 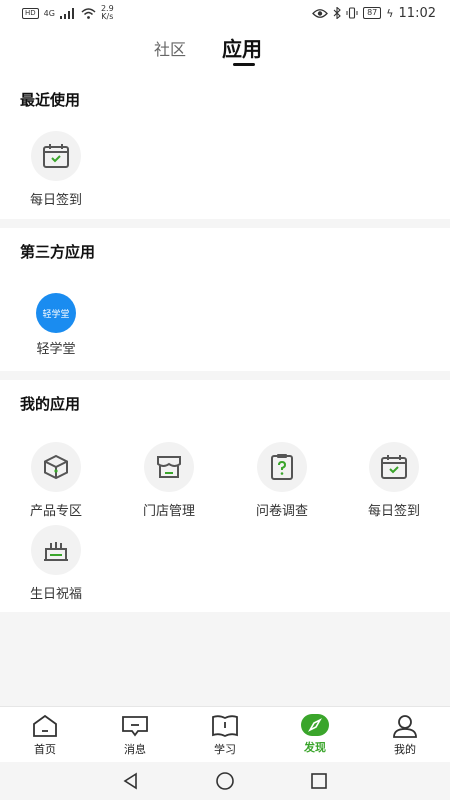 What do you see at coordinates (405, 726) in the screenshot?
I see `user-icon` at bounding box center [405, 726].